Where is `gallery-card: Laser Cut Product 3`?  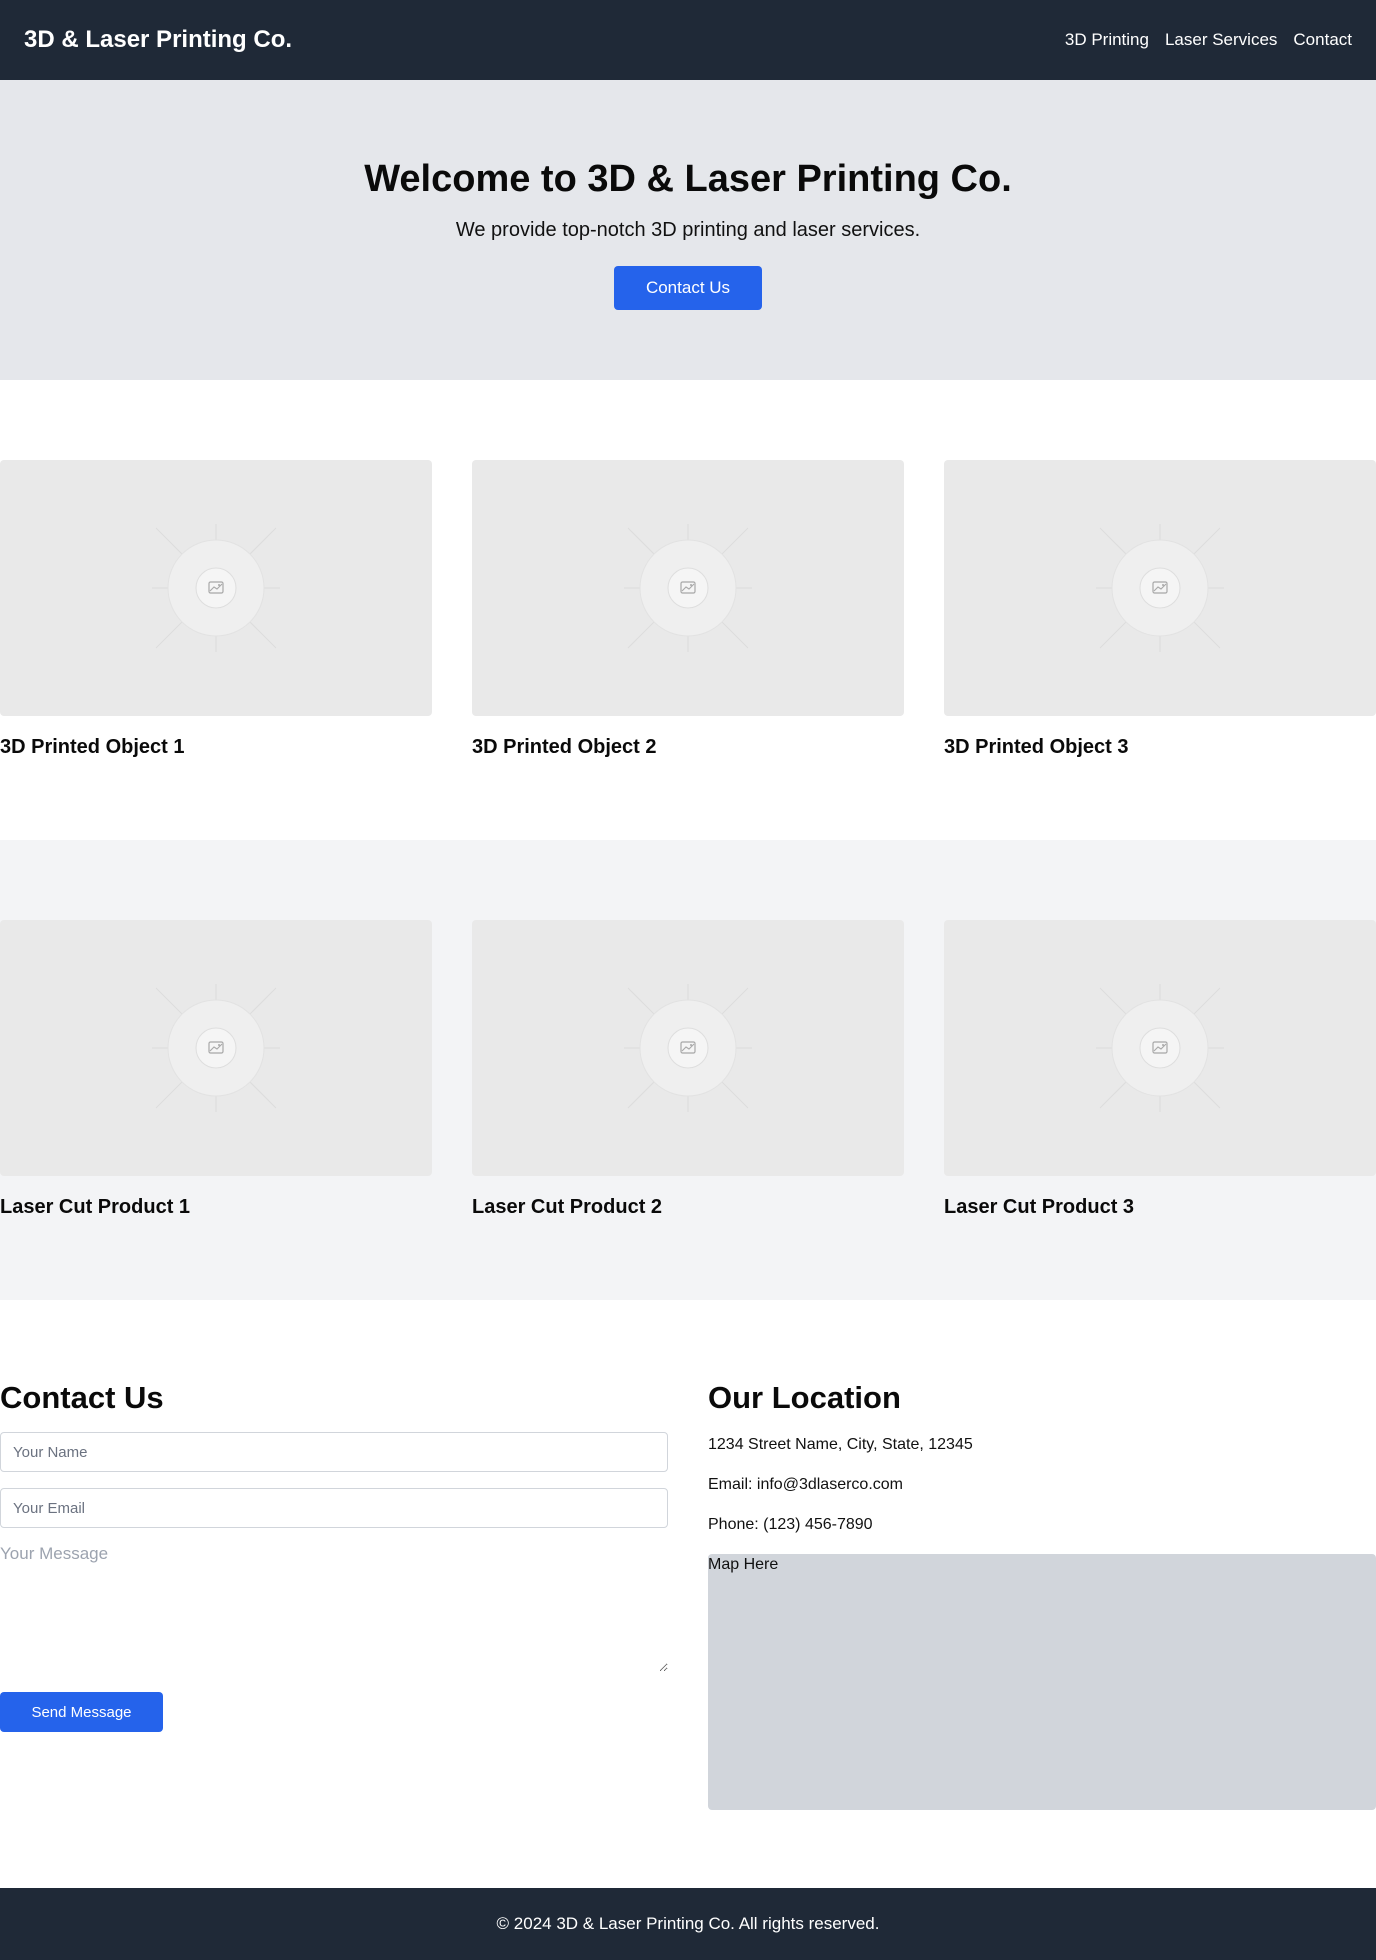 gallery-card: Laser Cut Product 3 is located at coordinates (1160, 1069).